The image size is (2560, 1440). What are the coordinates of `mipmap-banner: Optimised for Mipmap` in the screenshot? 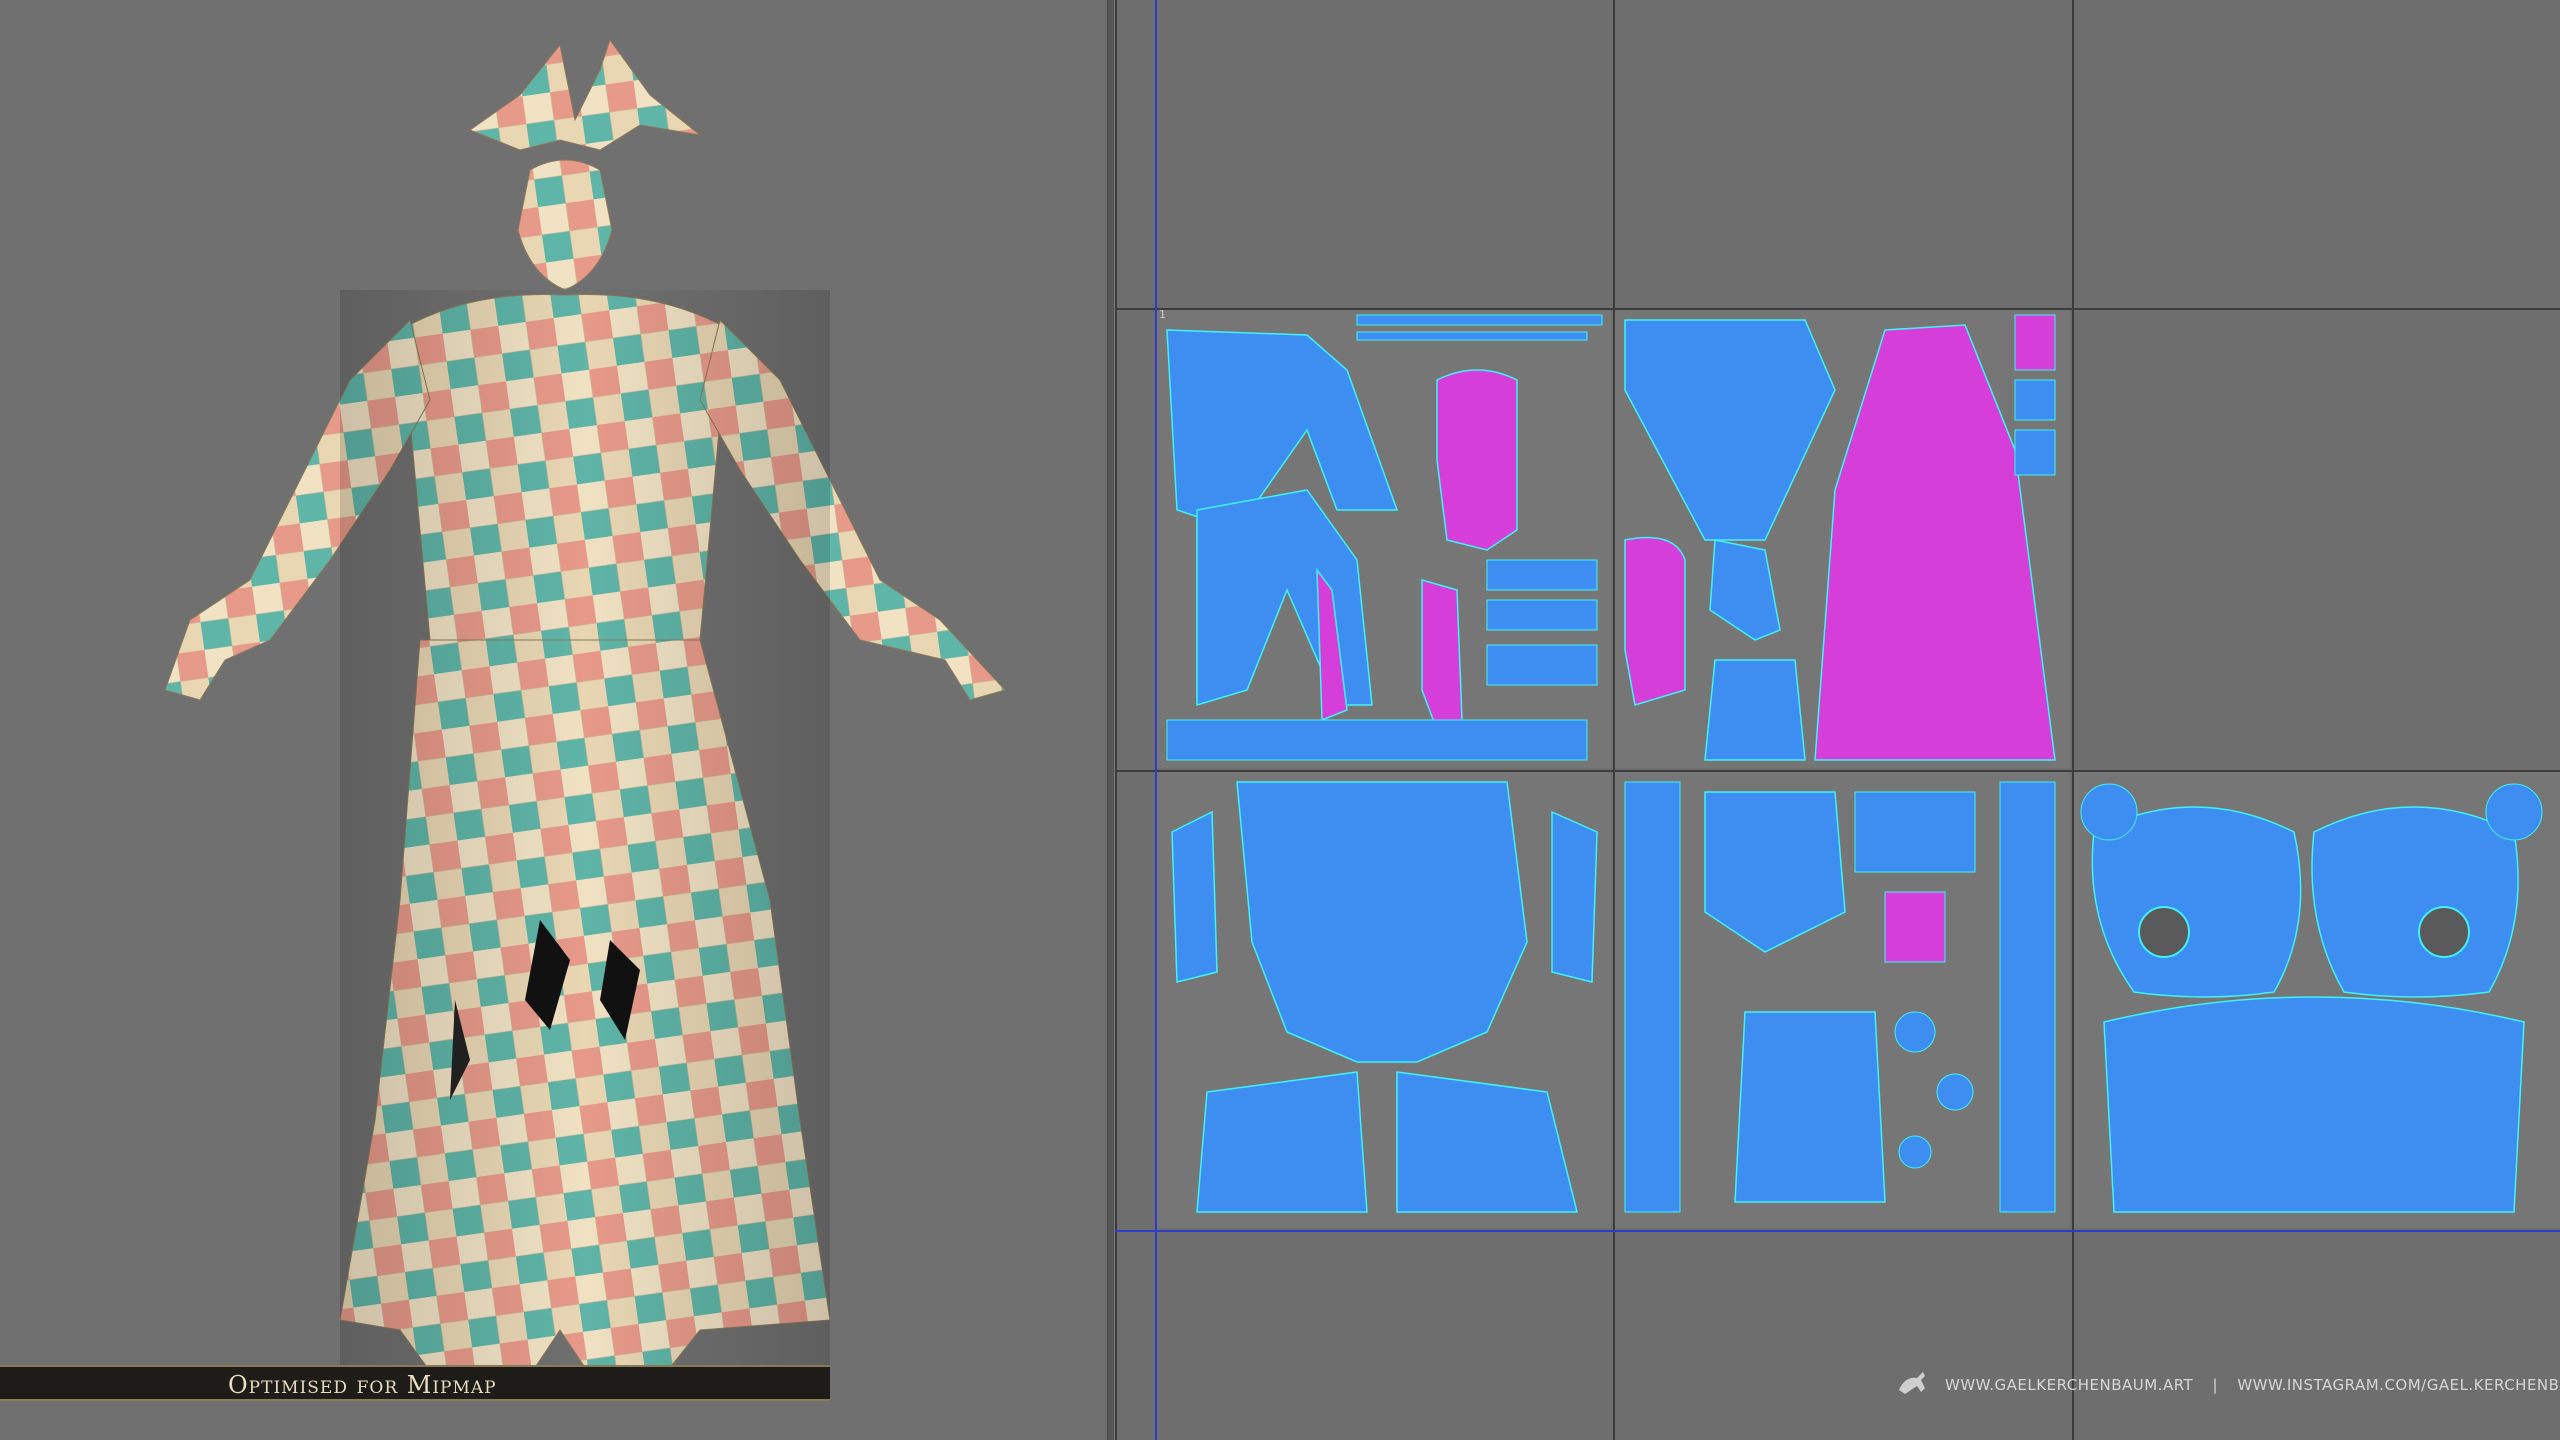 It's located at (415, 1383).